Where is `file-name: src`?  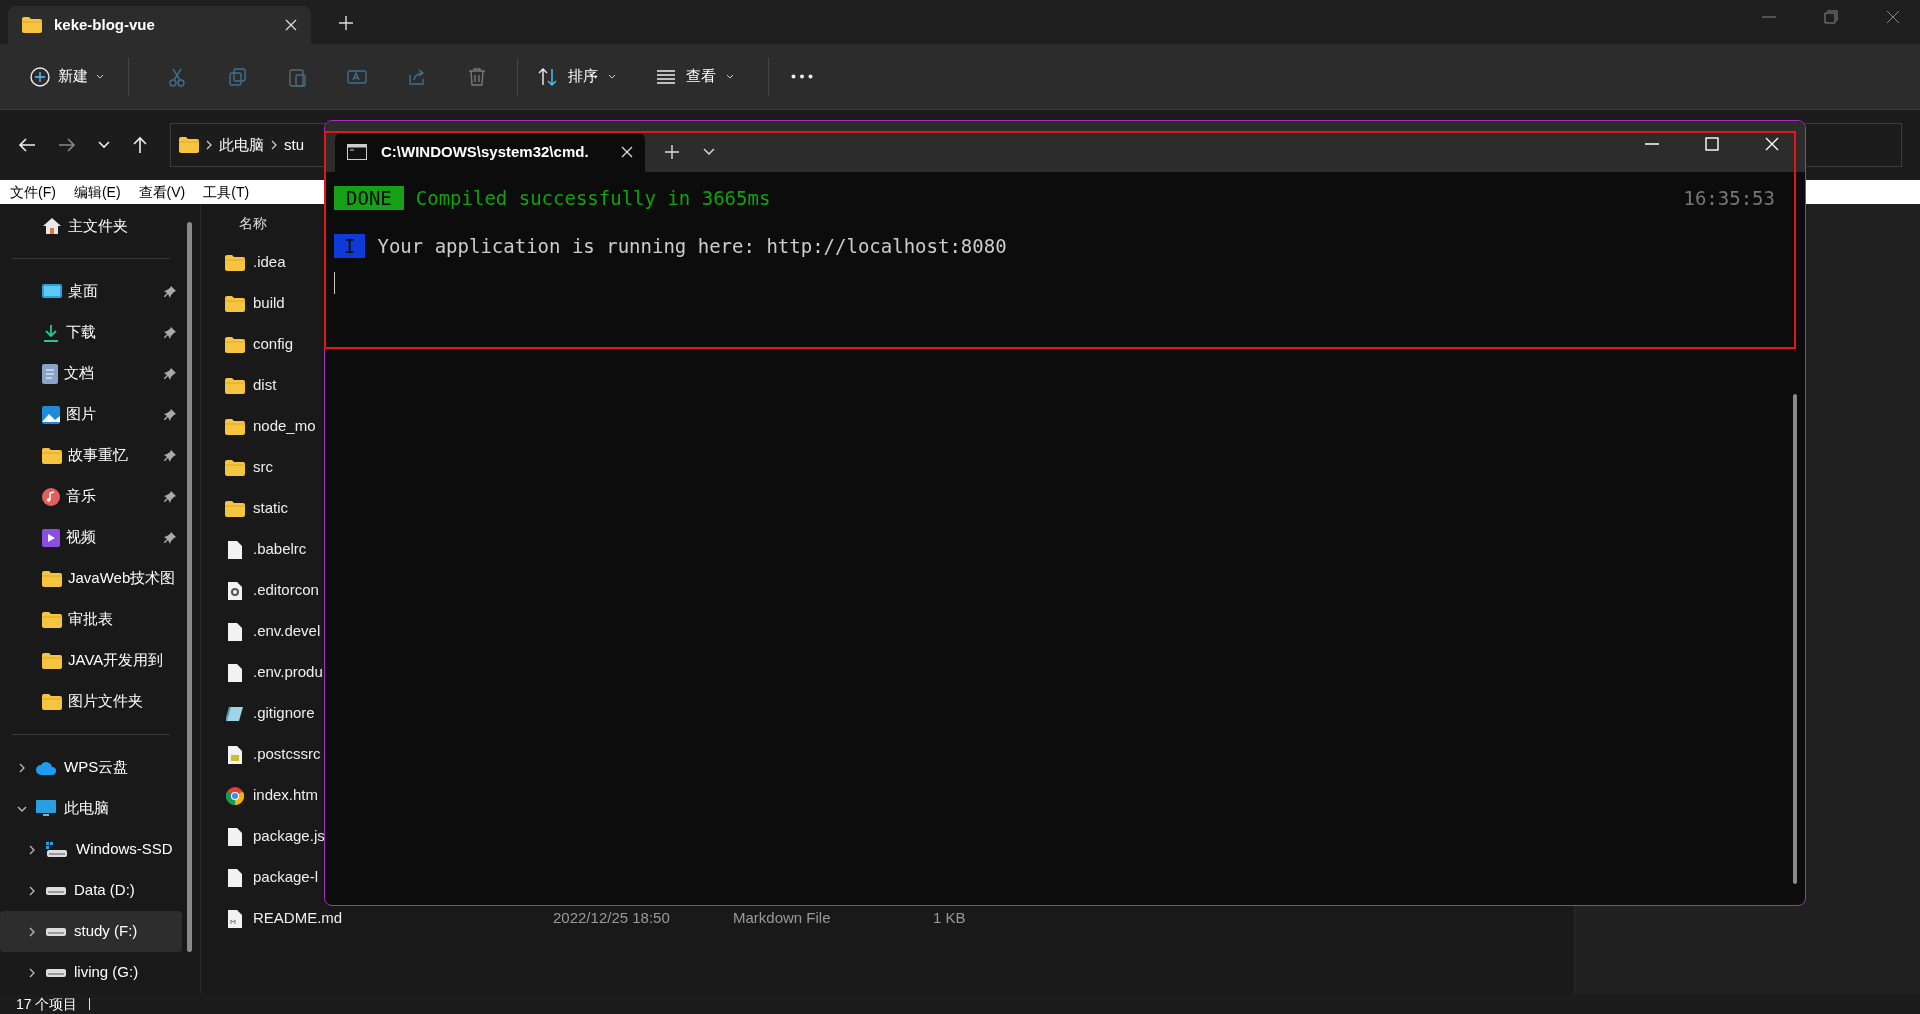
file-name: src is located at coordinates (263, 467).